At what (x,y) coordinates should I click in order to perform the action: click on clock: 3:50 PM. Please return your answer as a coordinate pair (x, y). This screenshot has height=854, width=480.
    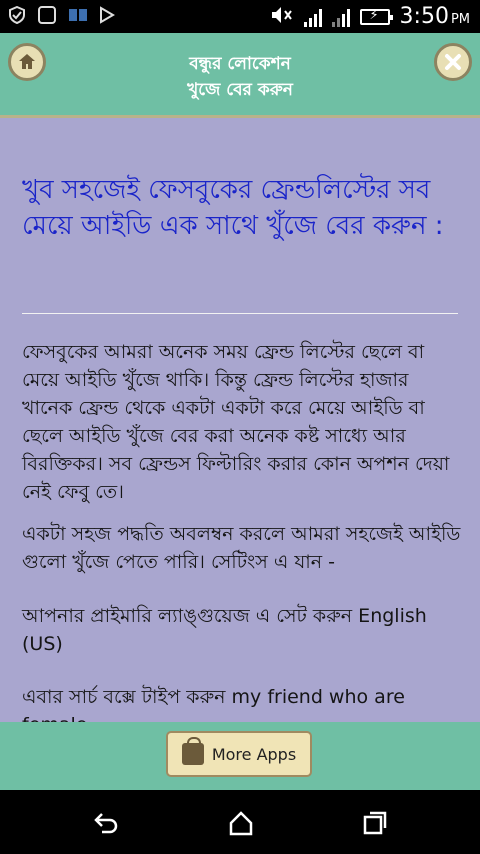
    Looking at the image, I should click on (434, 16).